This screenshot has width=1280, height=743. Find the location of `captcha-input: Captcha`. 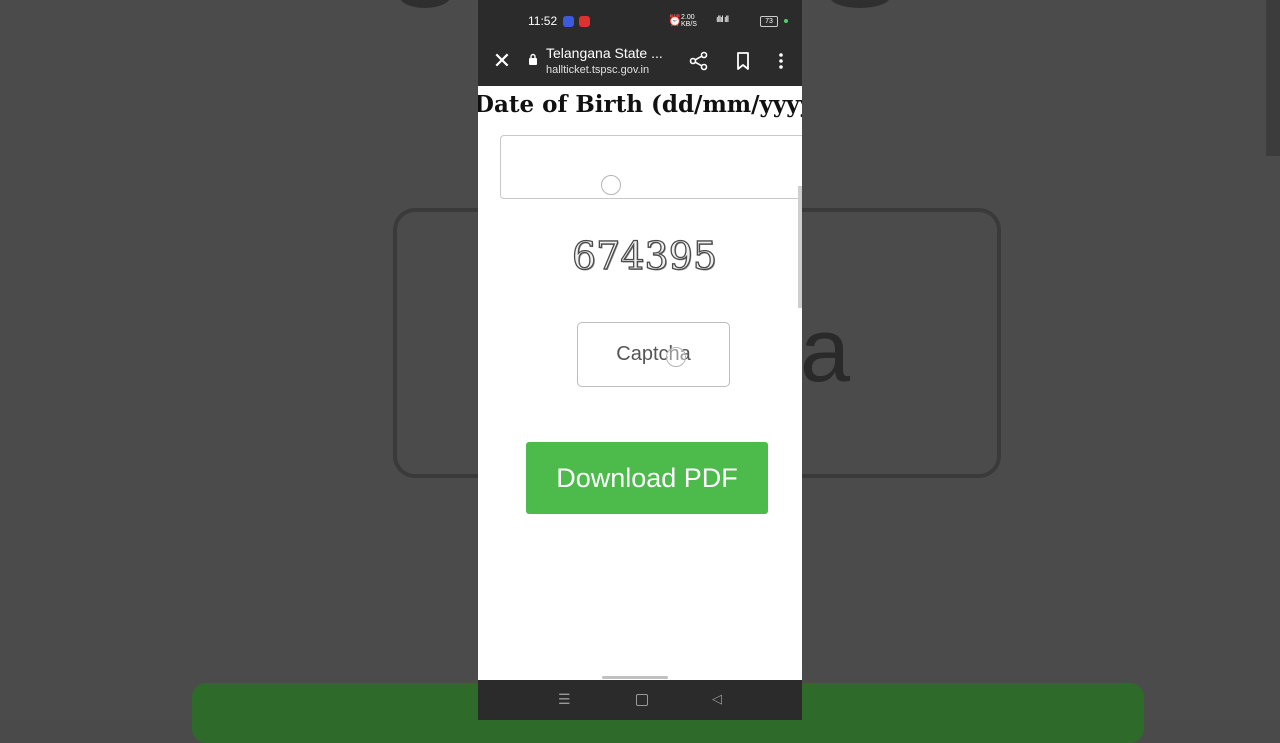

captcha-input: Captcha is located at coordinates (653, 354).